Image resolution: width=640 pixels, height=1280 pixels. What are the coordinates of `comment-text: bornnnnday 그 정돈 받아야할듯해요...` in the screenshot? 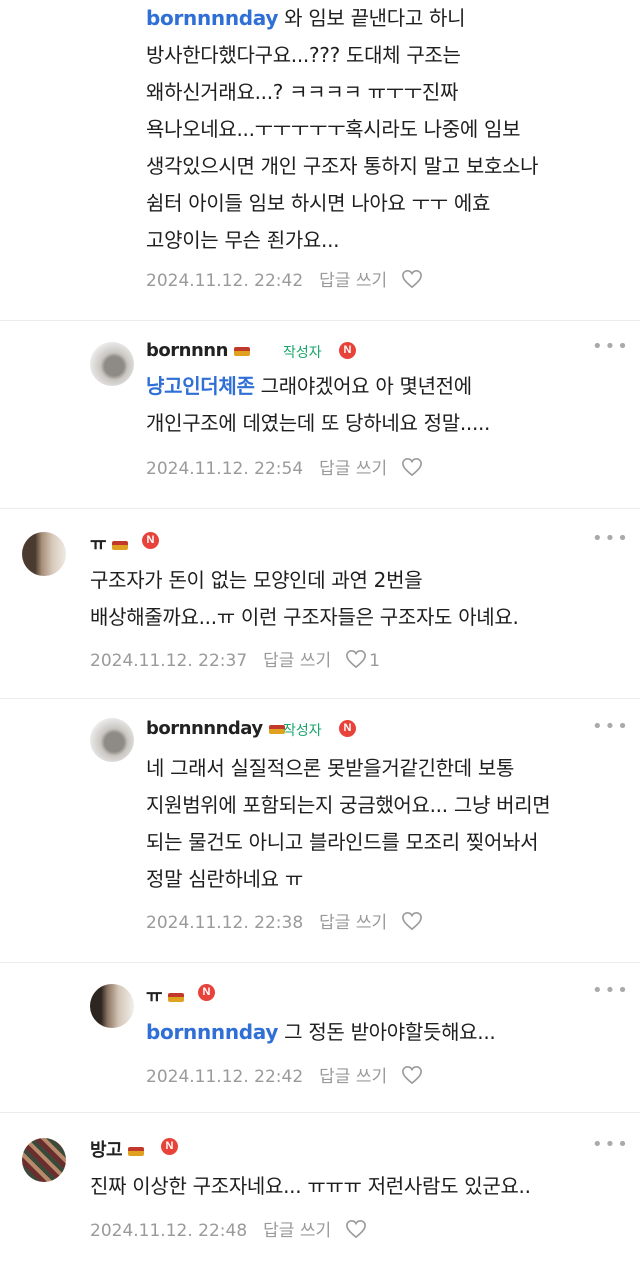 It's located at (386, 1032).